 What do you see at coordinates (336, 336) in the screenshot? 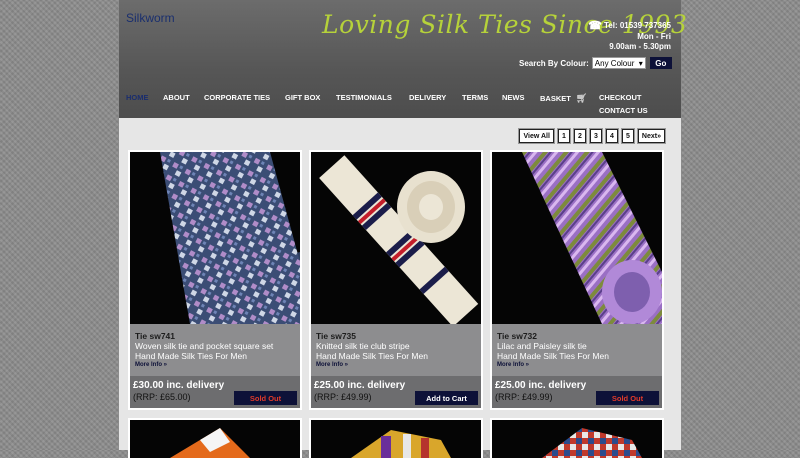
I see `product-code: Tie sw735` at bounding box center [336, 336].